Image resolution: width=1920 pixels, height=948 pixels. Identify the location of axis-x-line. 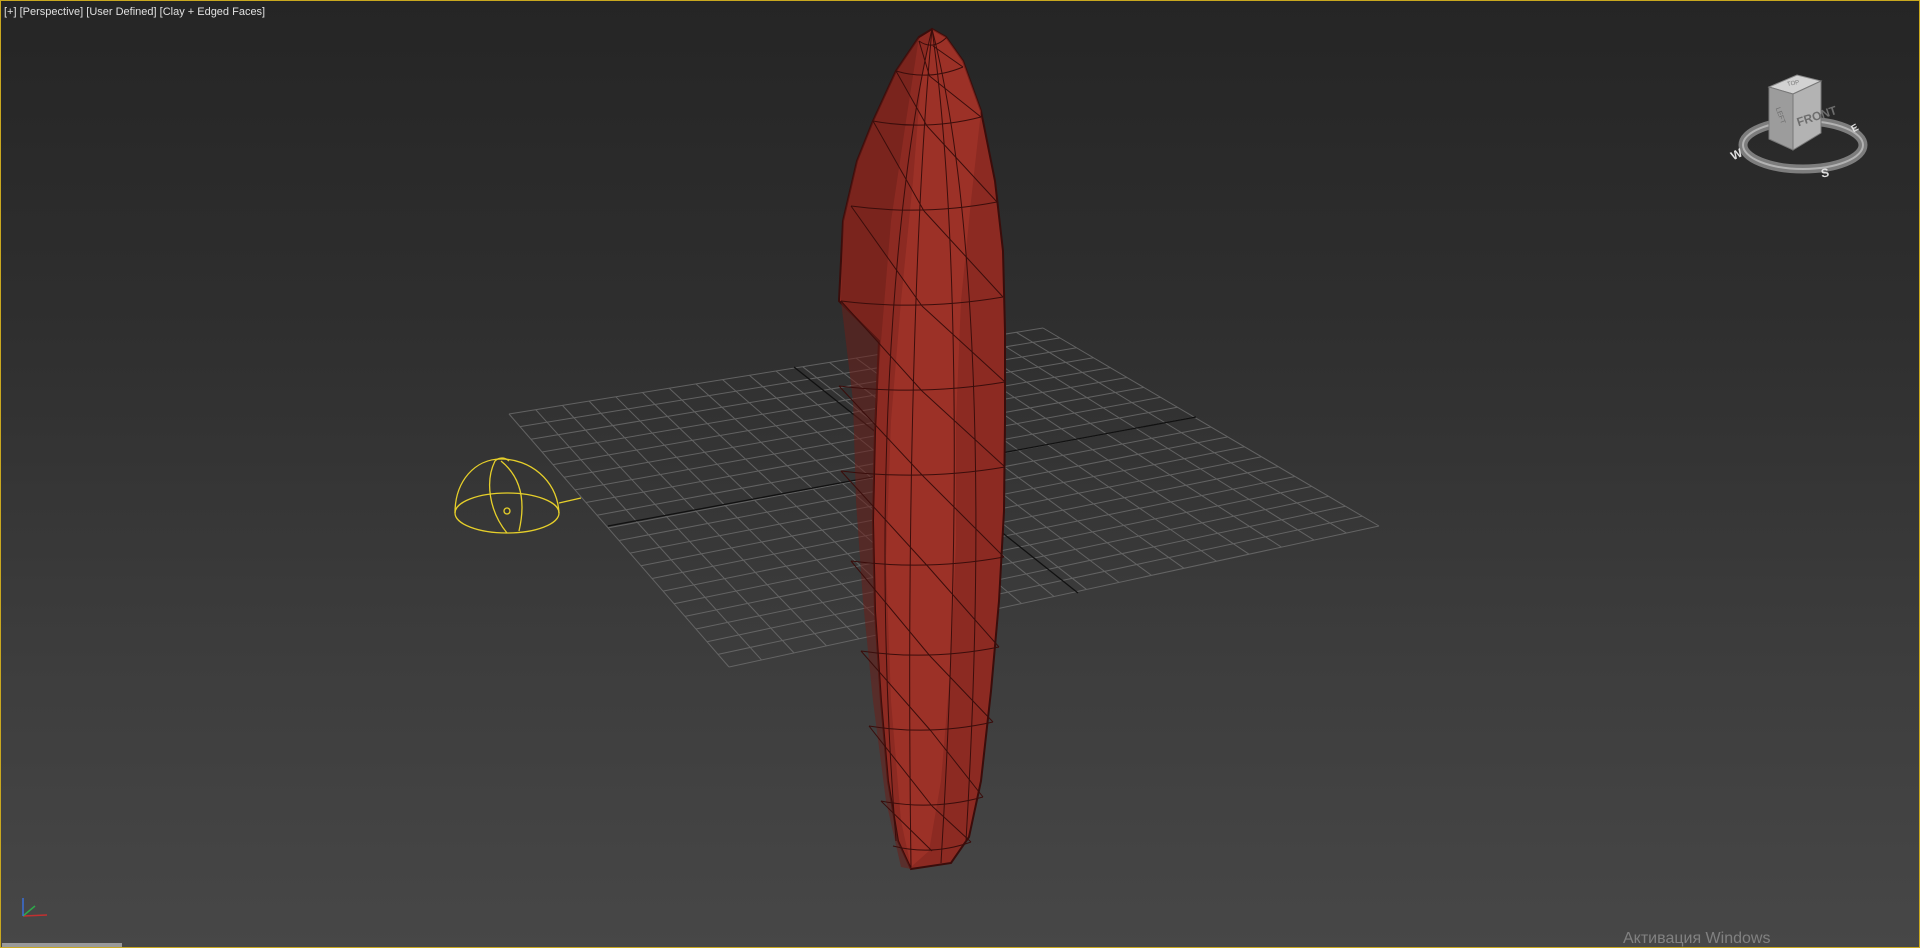
(35, 915).